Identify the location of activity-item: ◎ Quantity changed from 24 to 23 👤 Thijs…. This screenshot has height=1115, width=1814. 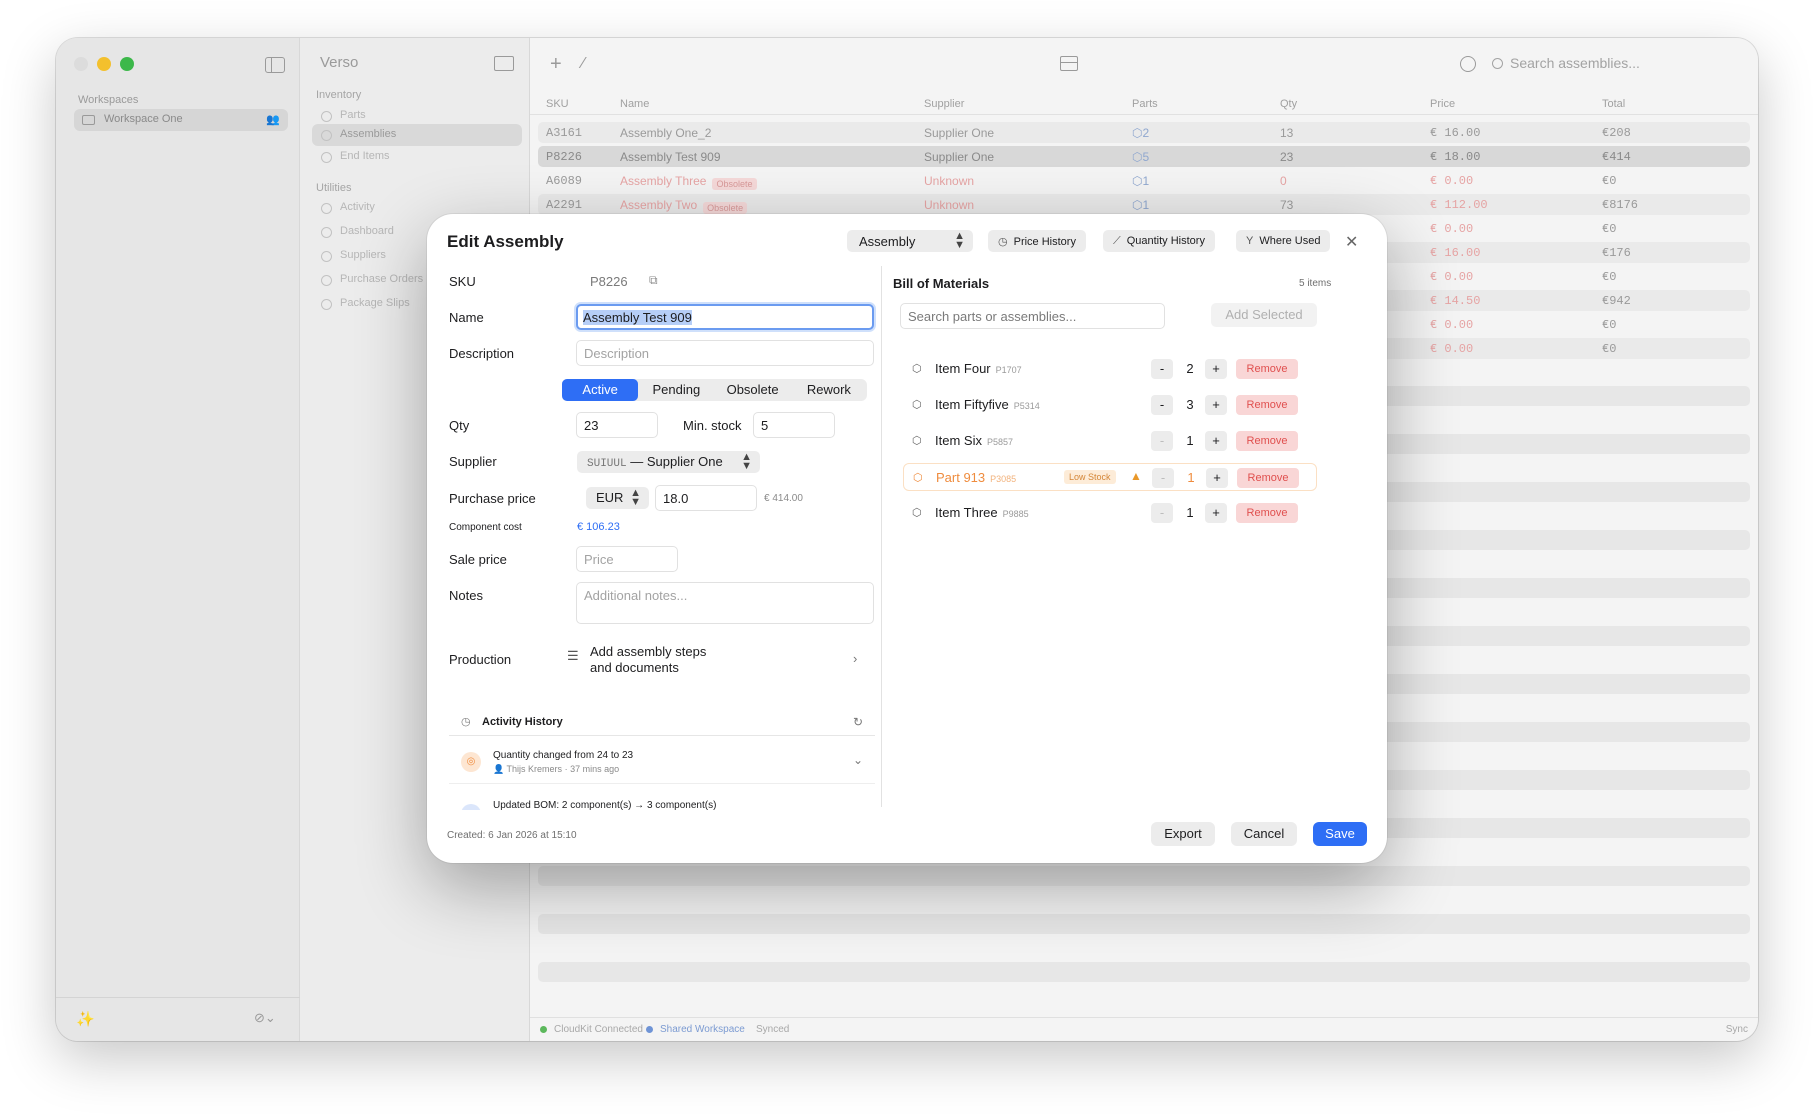
(662, 760).